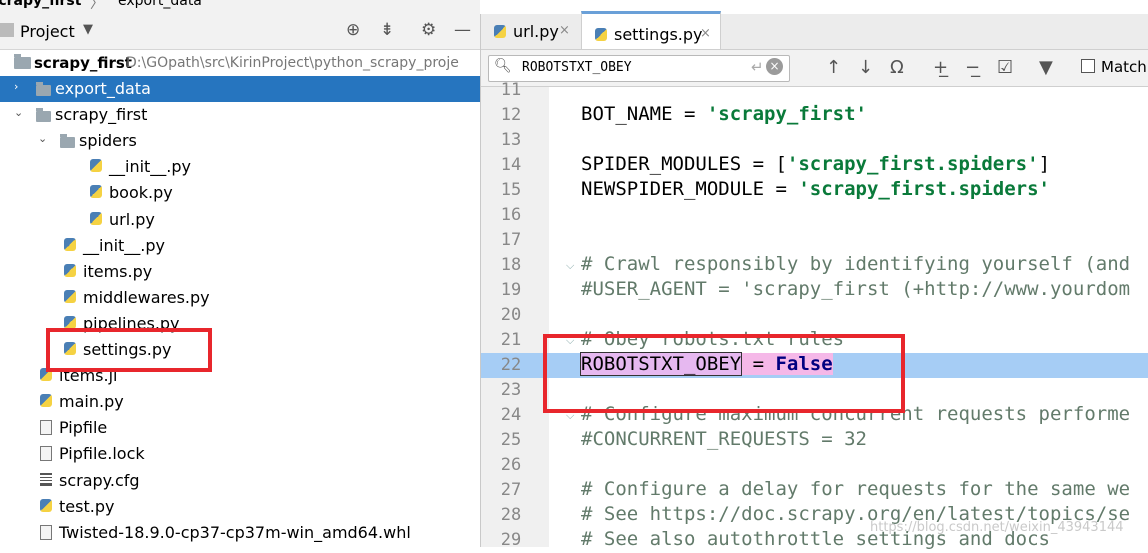 This screenshot has height=553, width=1148. I want to click on line-number: 11, so click(511, 90).